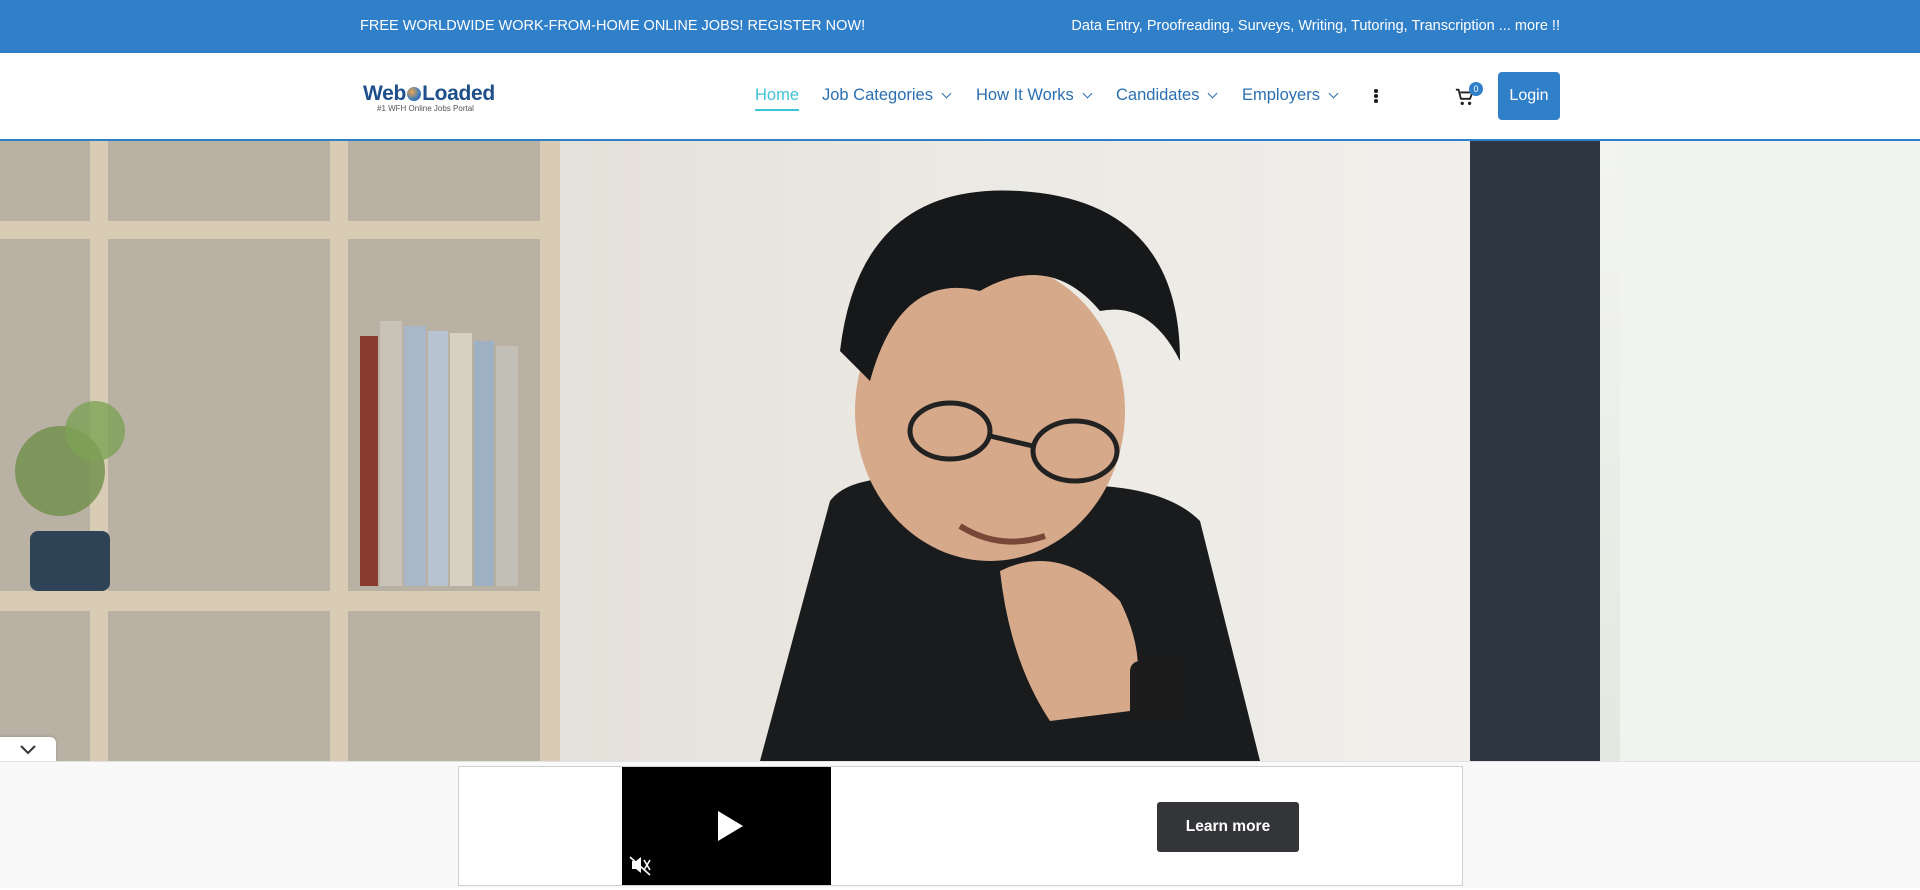 Image resolution: width=1920 pixels, height=890 pixels. What do you see at coordinates (960, 97) in the screenshot?
I see `site-header` at bounding box center [960, 97].